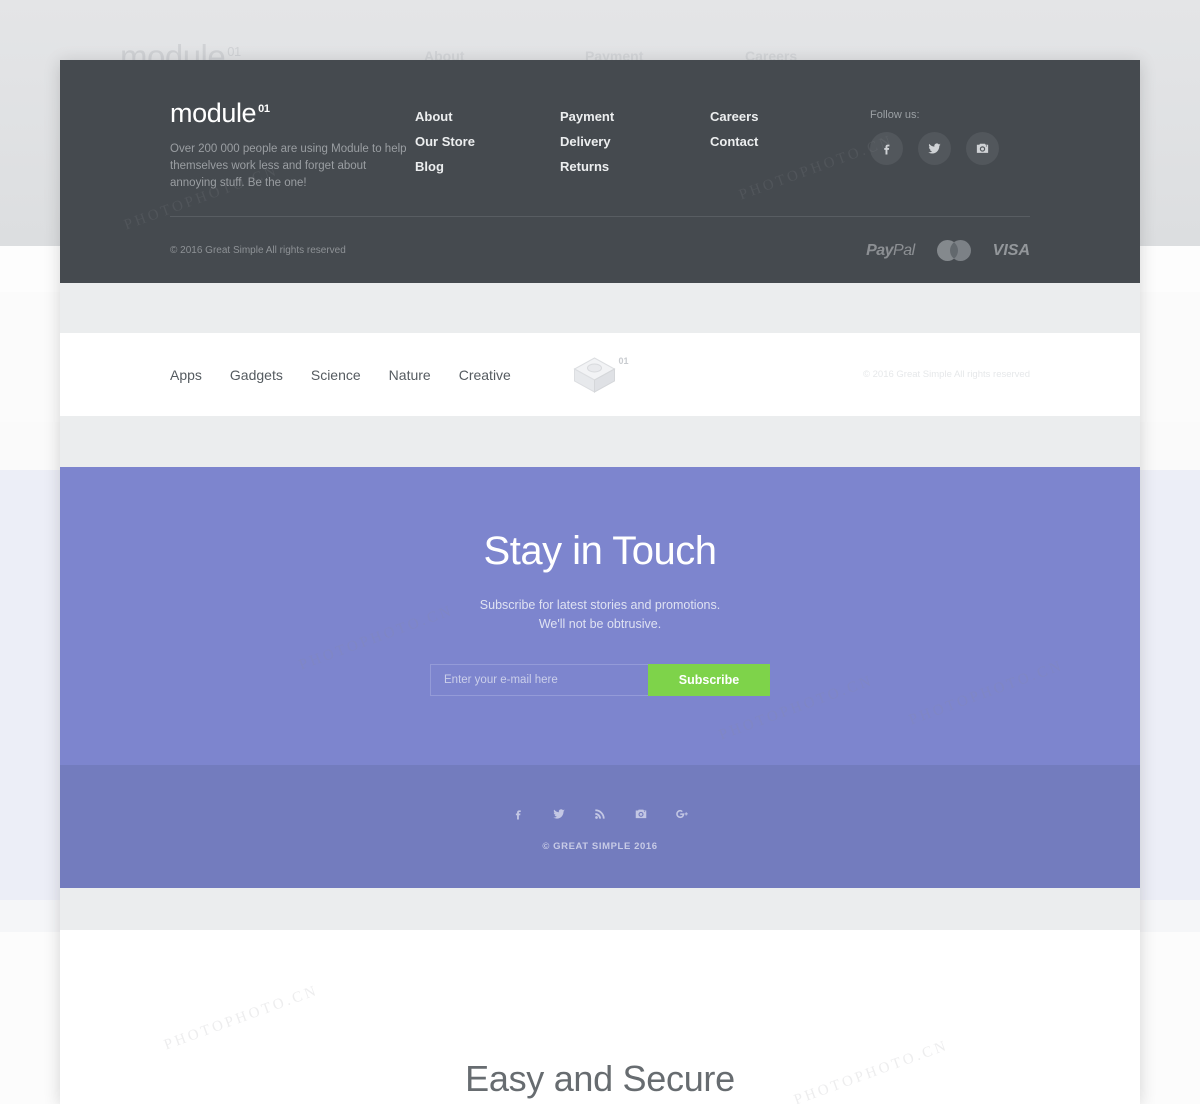 This screenshot has width=1200, height=1104. I want to click on visa-logo: VISA, so click(1011, 250).